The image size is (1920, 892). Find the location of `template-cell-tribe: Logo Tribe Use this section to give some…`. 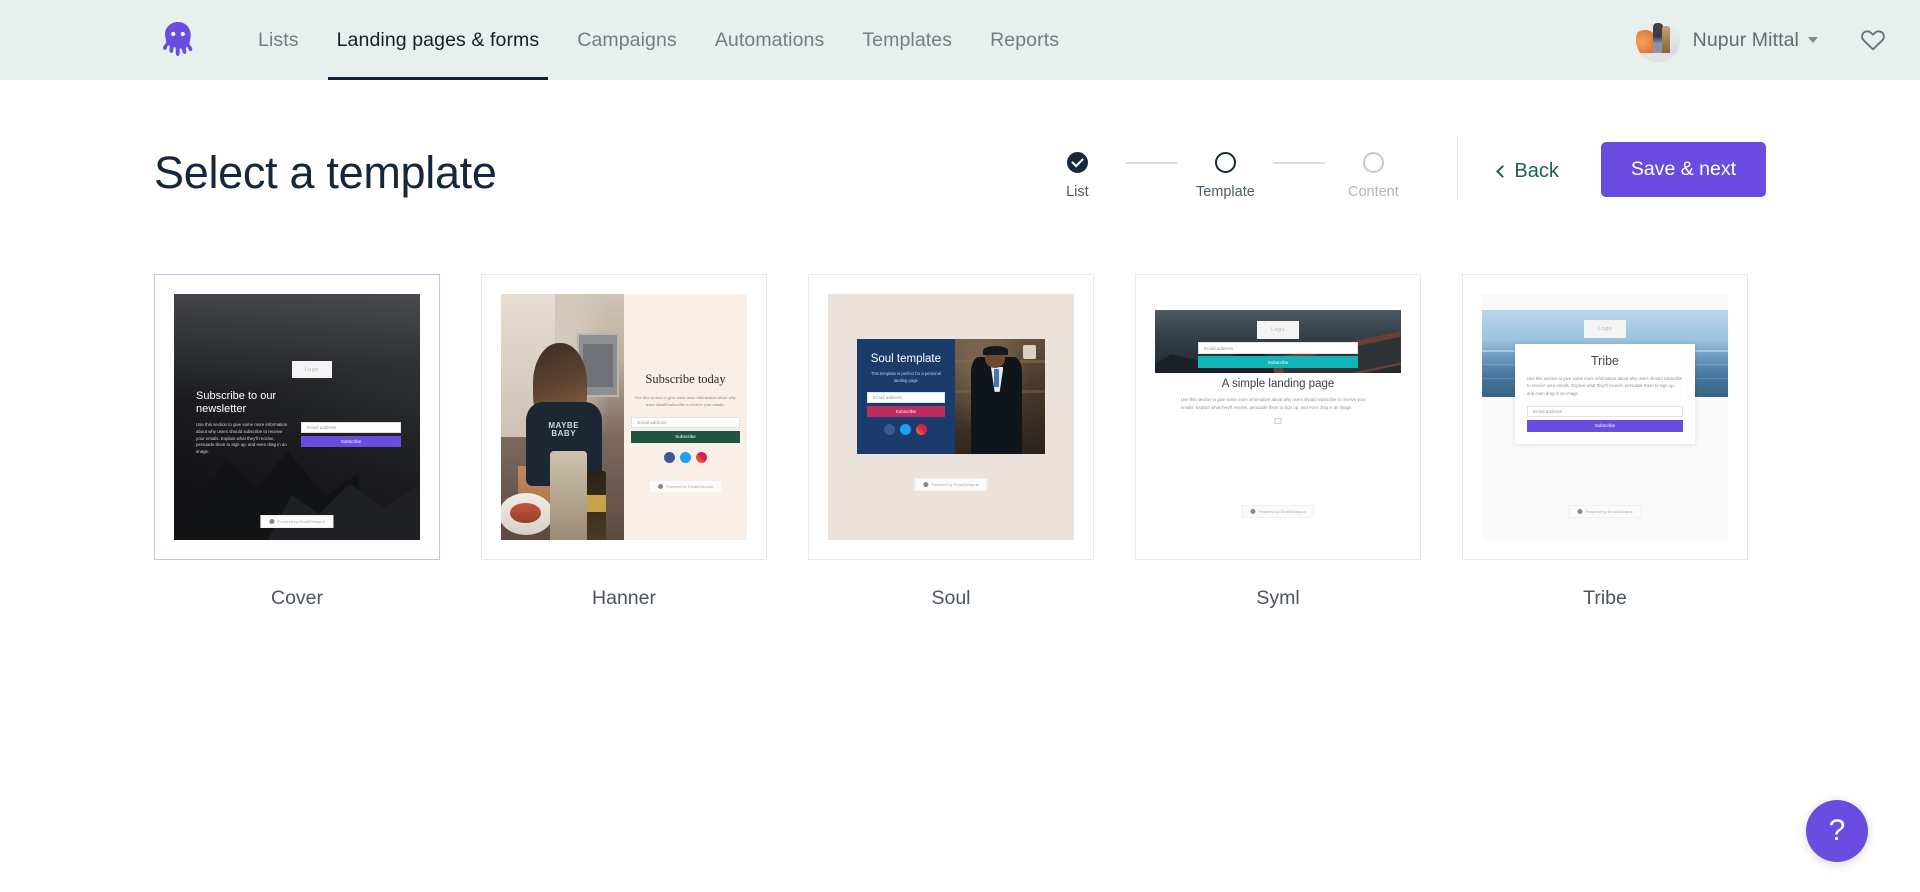

template-cell-tribe: Logo Tribe Use this section to give some… is located at coordinates (1605, 442).